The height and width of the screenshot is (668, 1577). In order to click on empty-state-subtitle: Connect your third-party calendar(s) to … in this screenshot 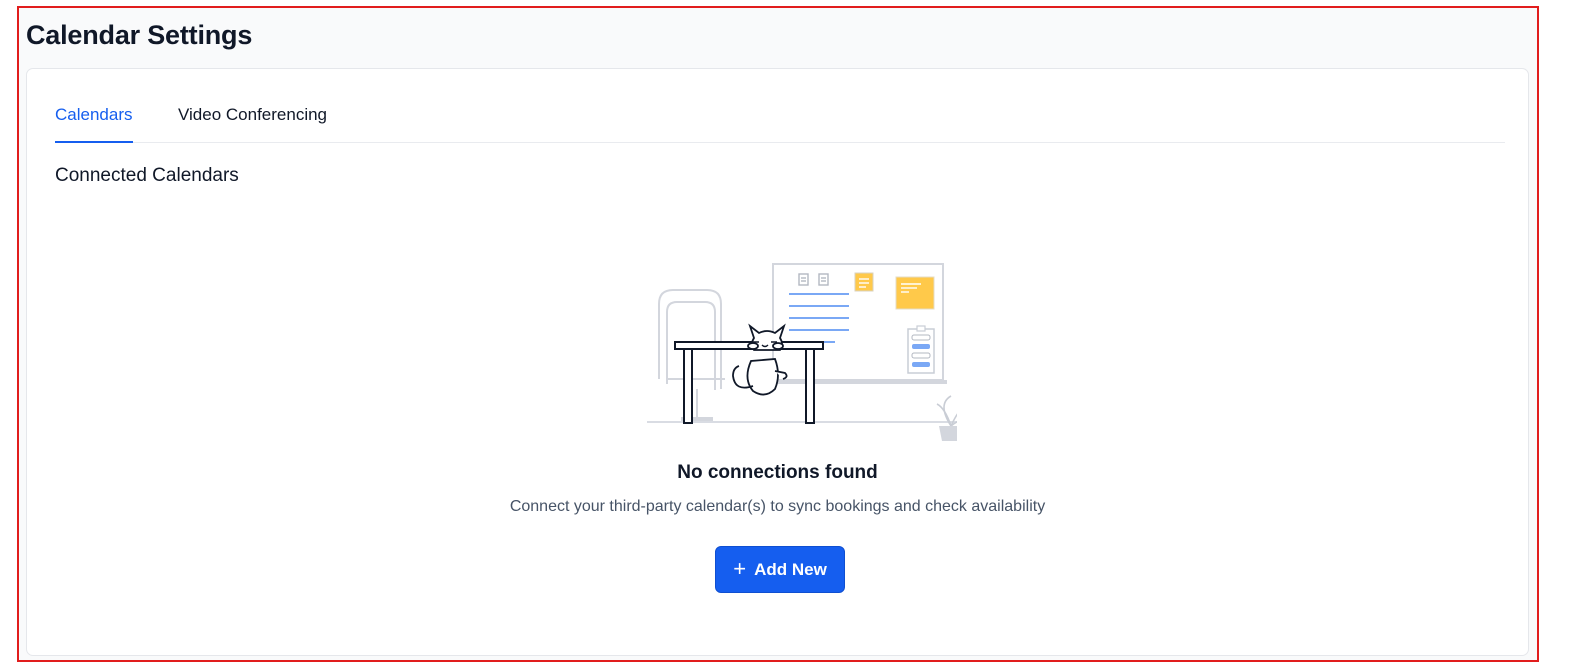, I will do `click(777, 506)`.